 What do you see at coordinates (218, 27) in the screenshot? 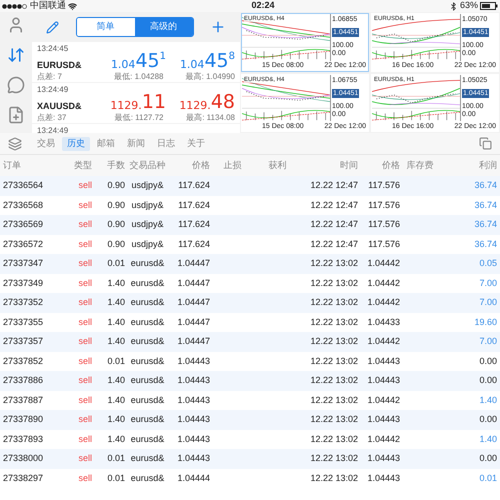
I see `add-icon` at bounding box center [218, 27].